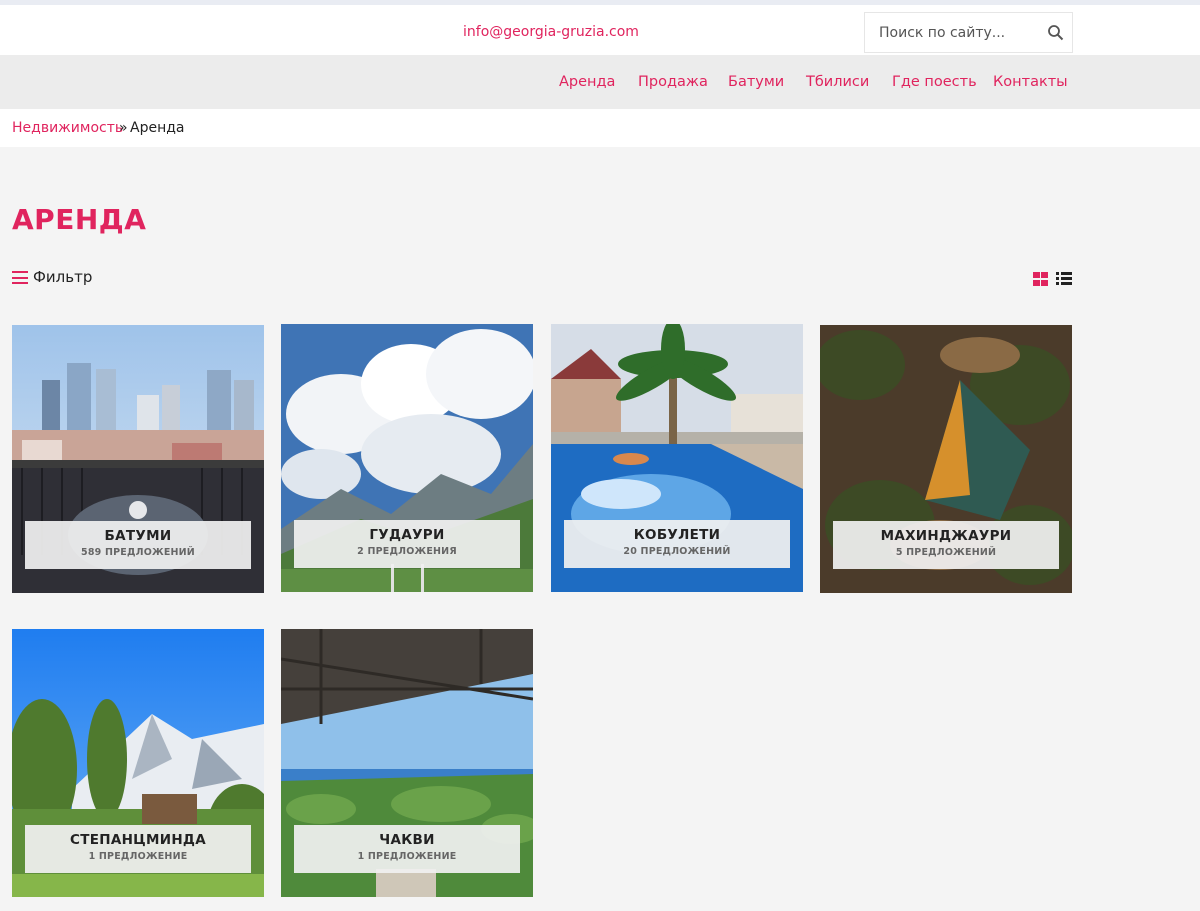 This screenshot has width=1200, height=911. What do you see at coordinates (551, 32) in the screenshot?
I see `email-link: info@georgia-gruzia.com` at bounding box center [551, 32].